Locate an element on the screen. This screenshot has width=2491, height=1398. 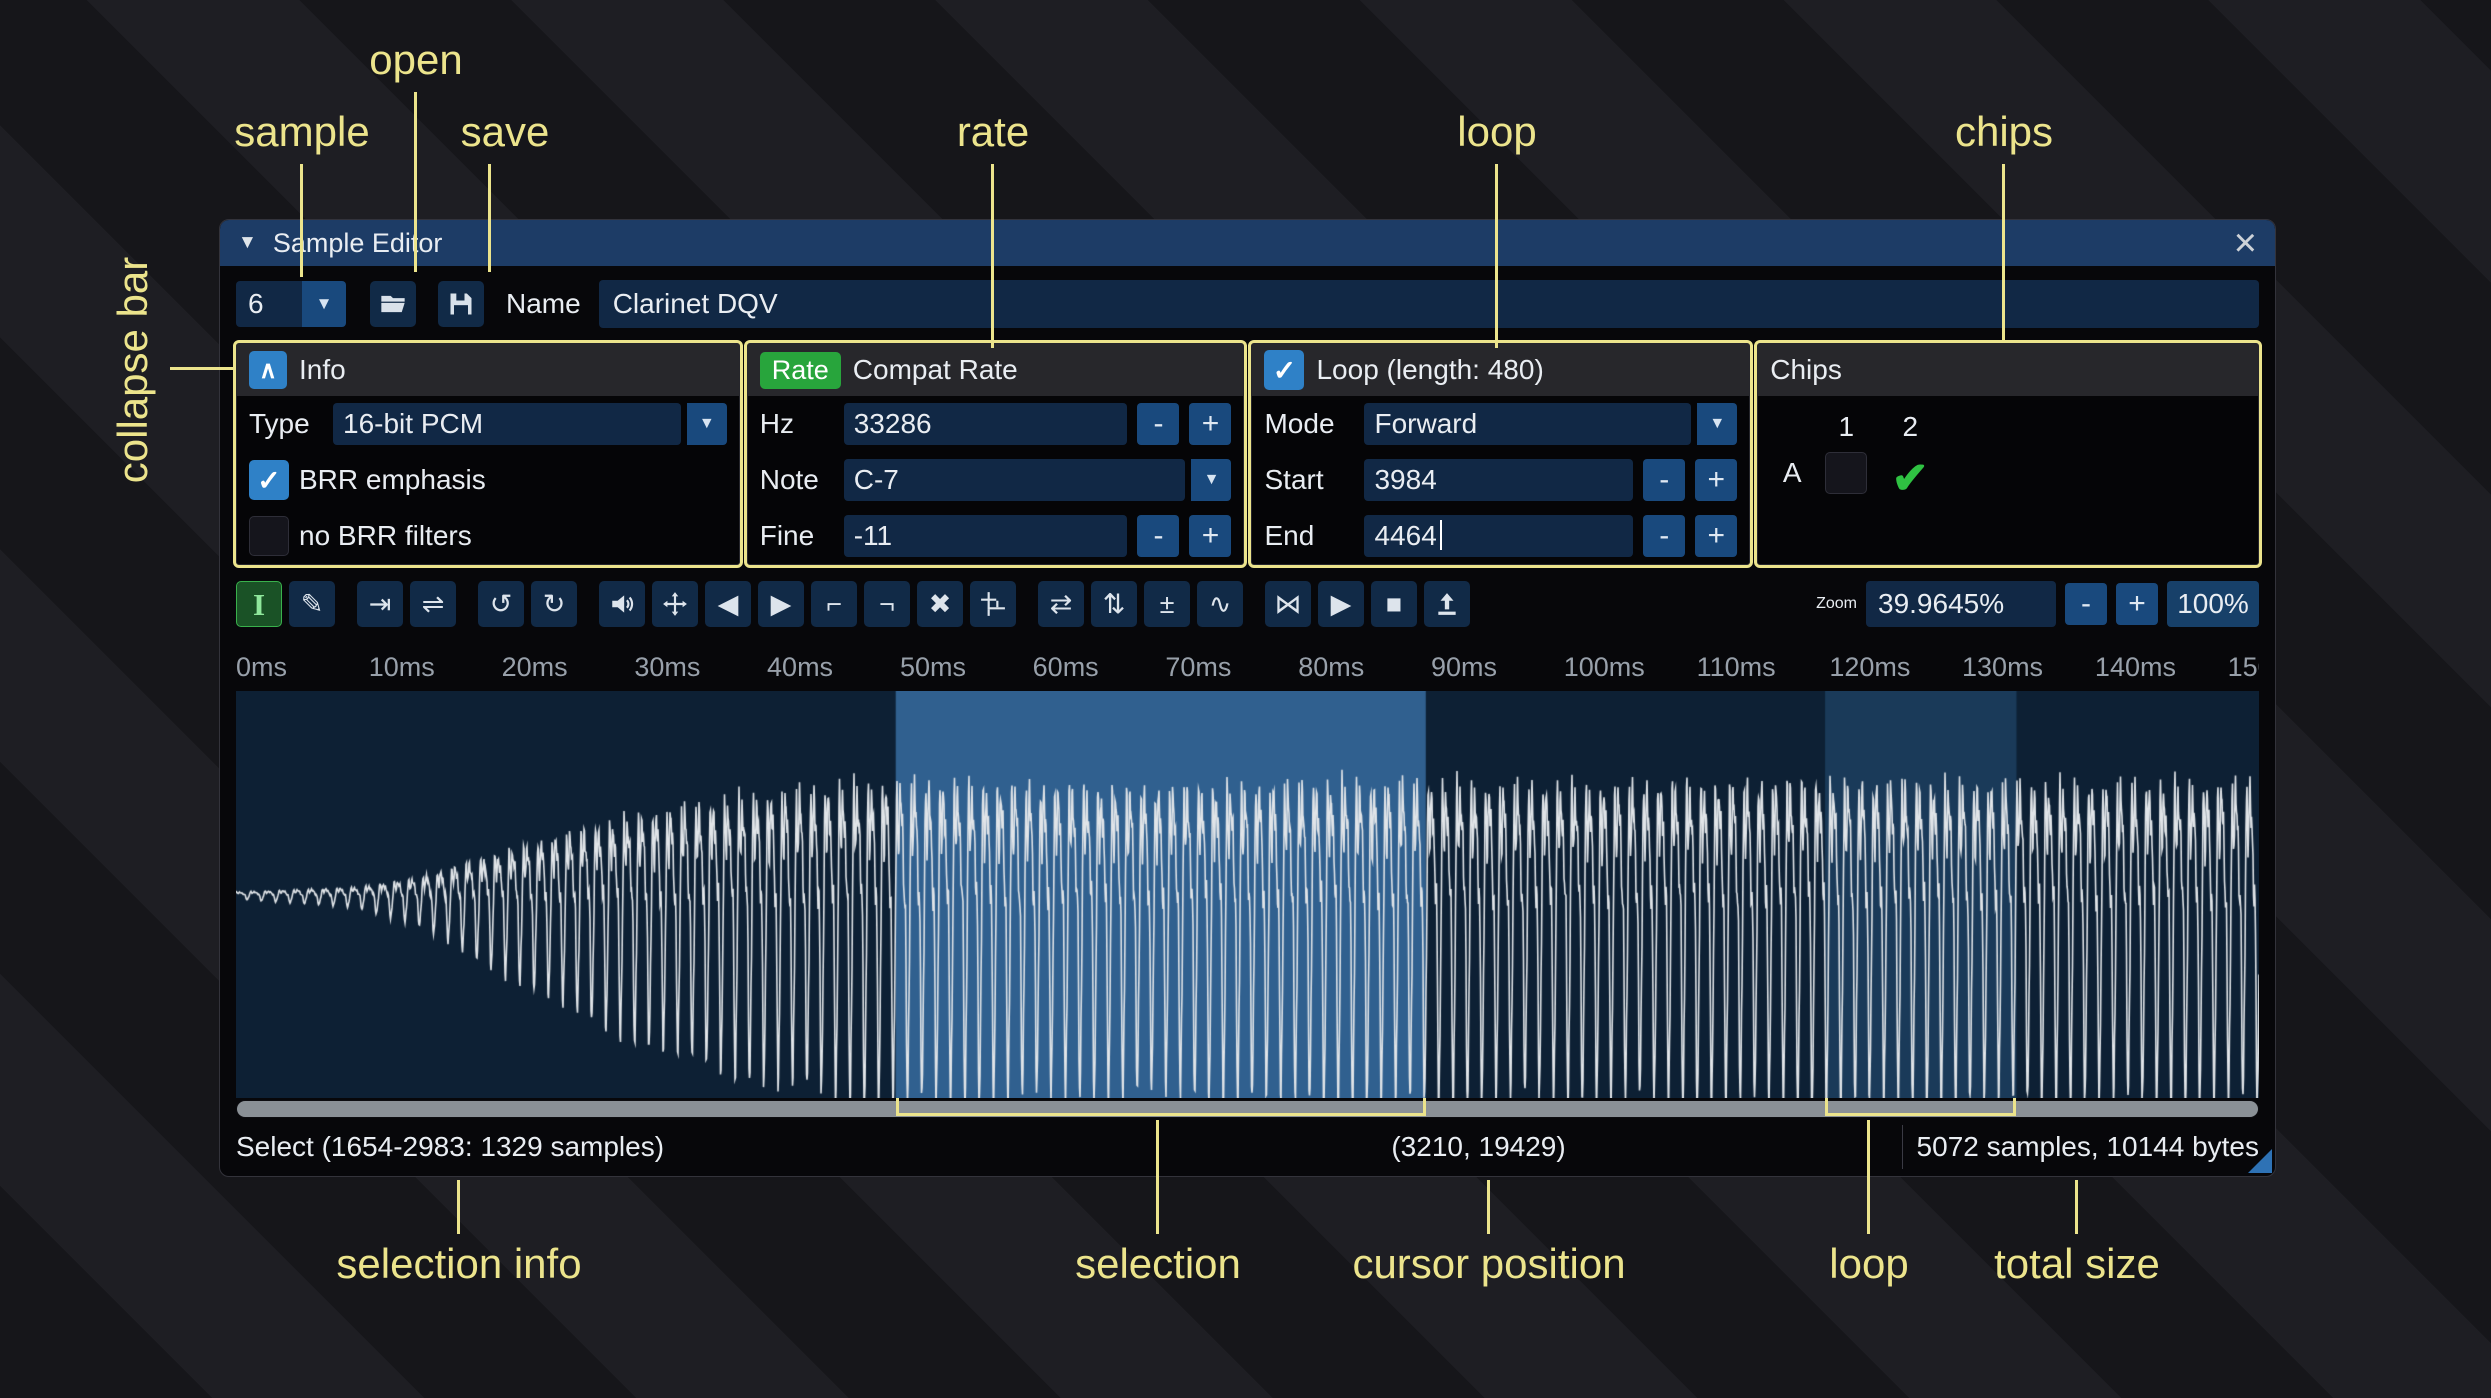
normalize-button is located at coordinates (675, 604).